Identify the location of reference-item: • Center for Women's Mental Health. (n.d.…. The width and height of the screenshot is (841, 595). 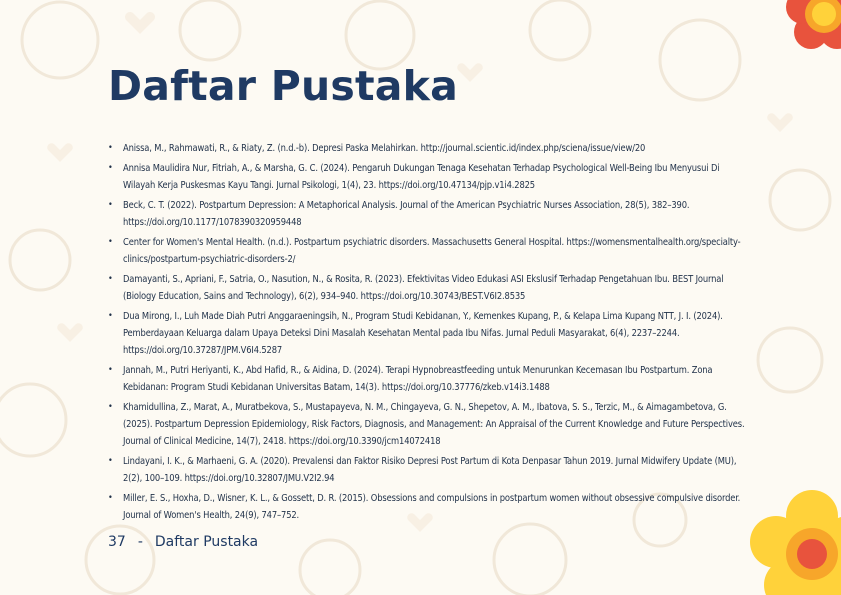
(428, 251).